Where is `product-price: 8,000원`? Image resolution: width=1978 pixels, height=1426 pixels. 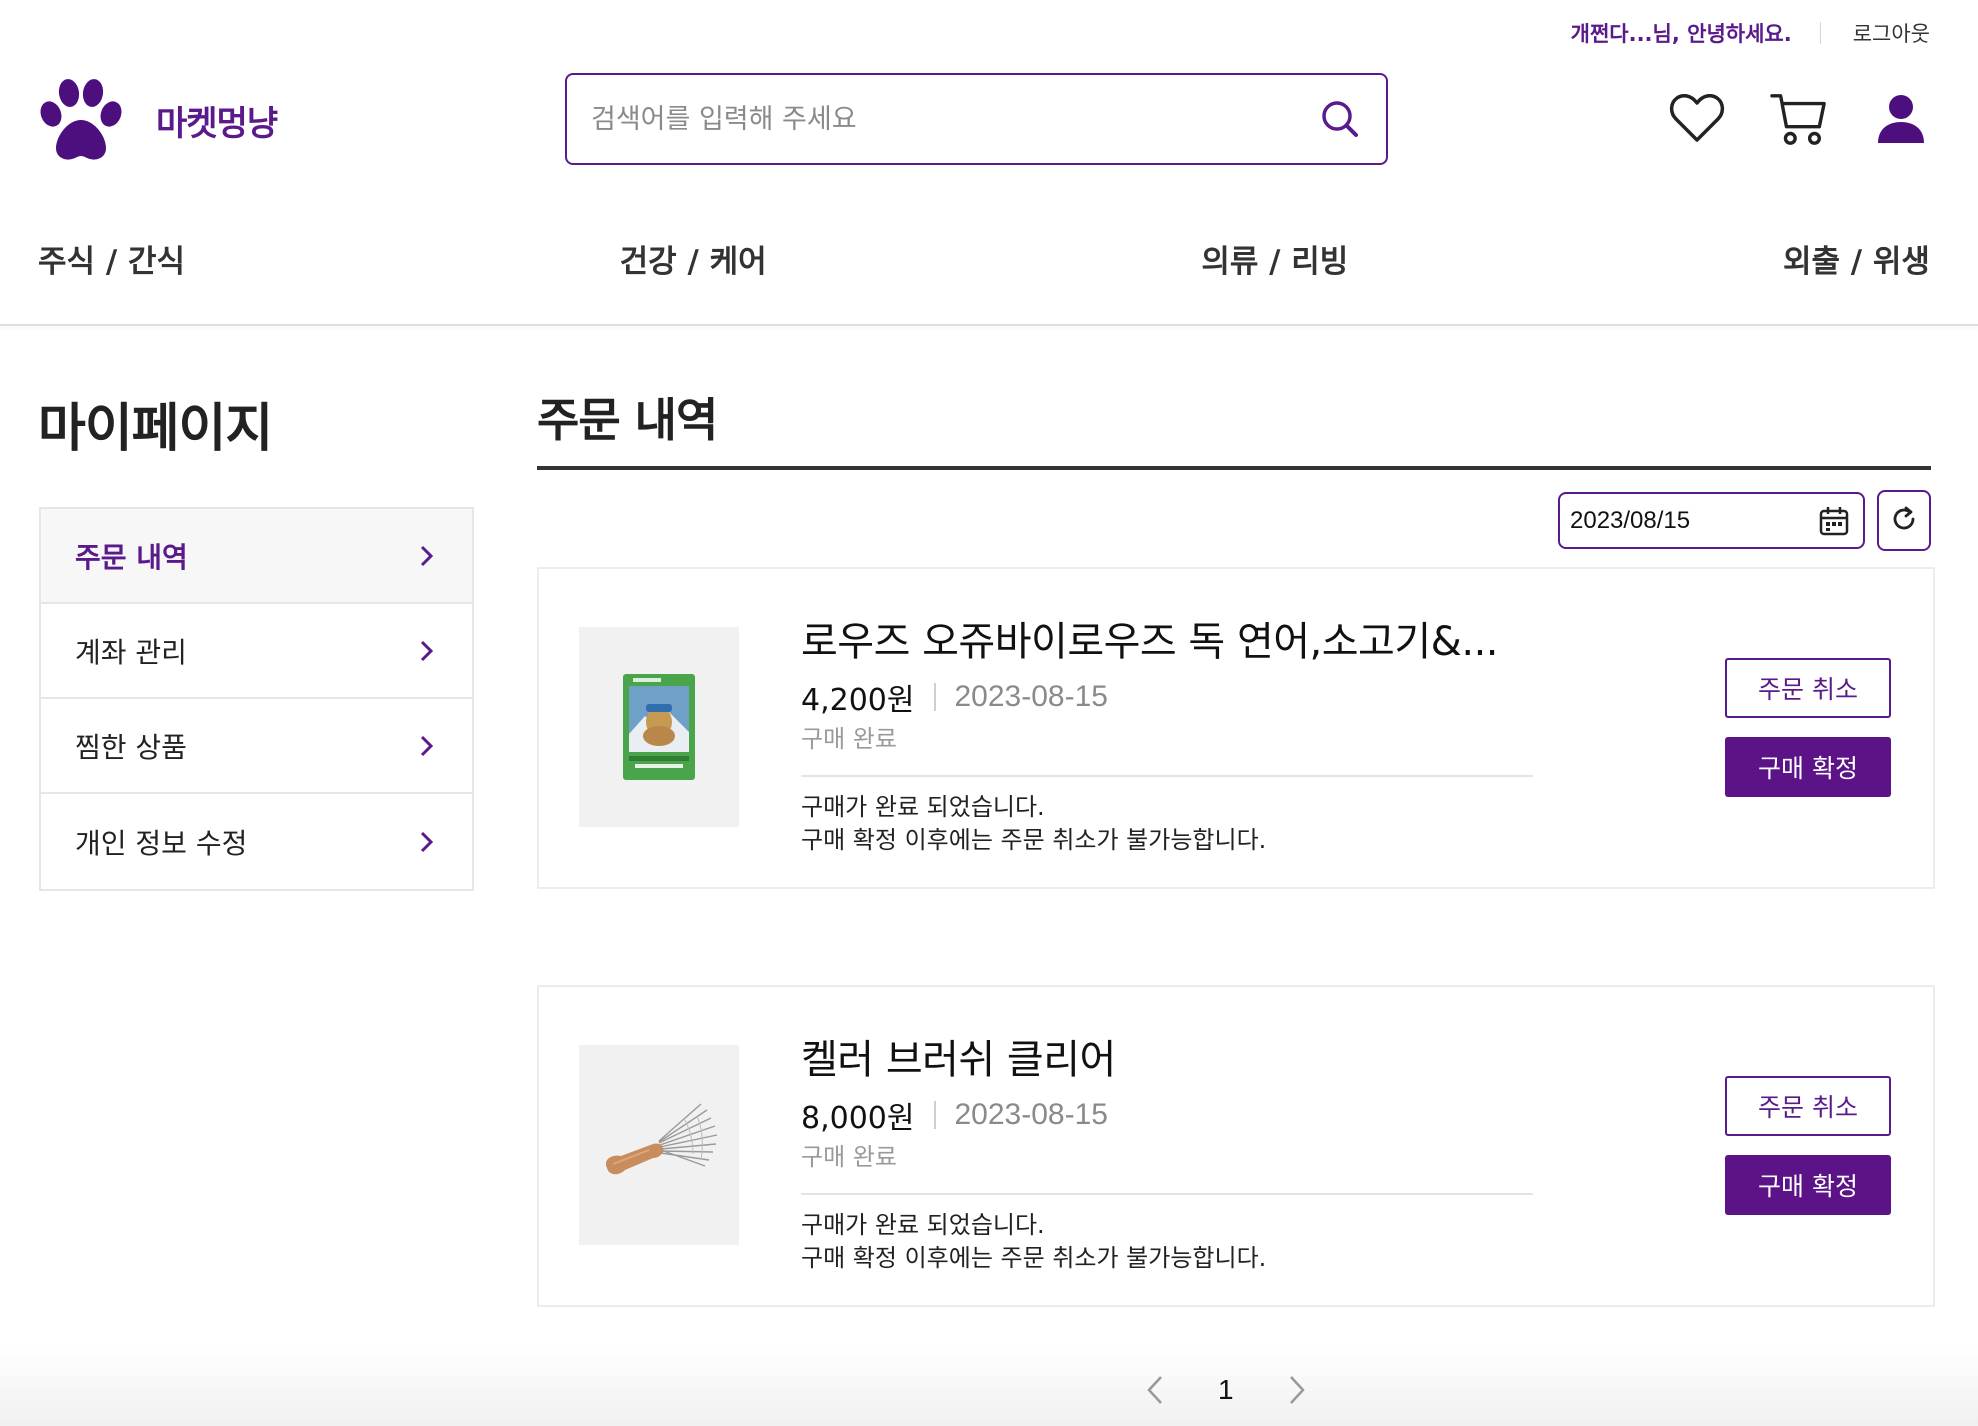
product-price: 8,000원 is located at coordinates (858, 1118).